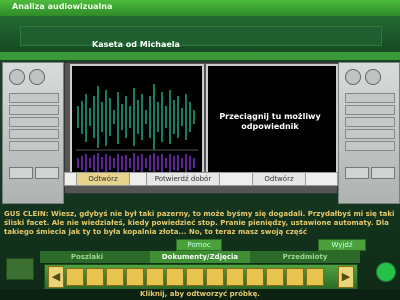 The height and width of the screenshot is (300, 400). I want to click on play-right-button: Odtwórz, so click(279, 179).